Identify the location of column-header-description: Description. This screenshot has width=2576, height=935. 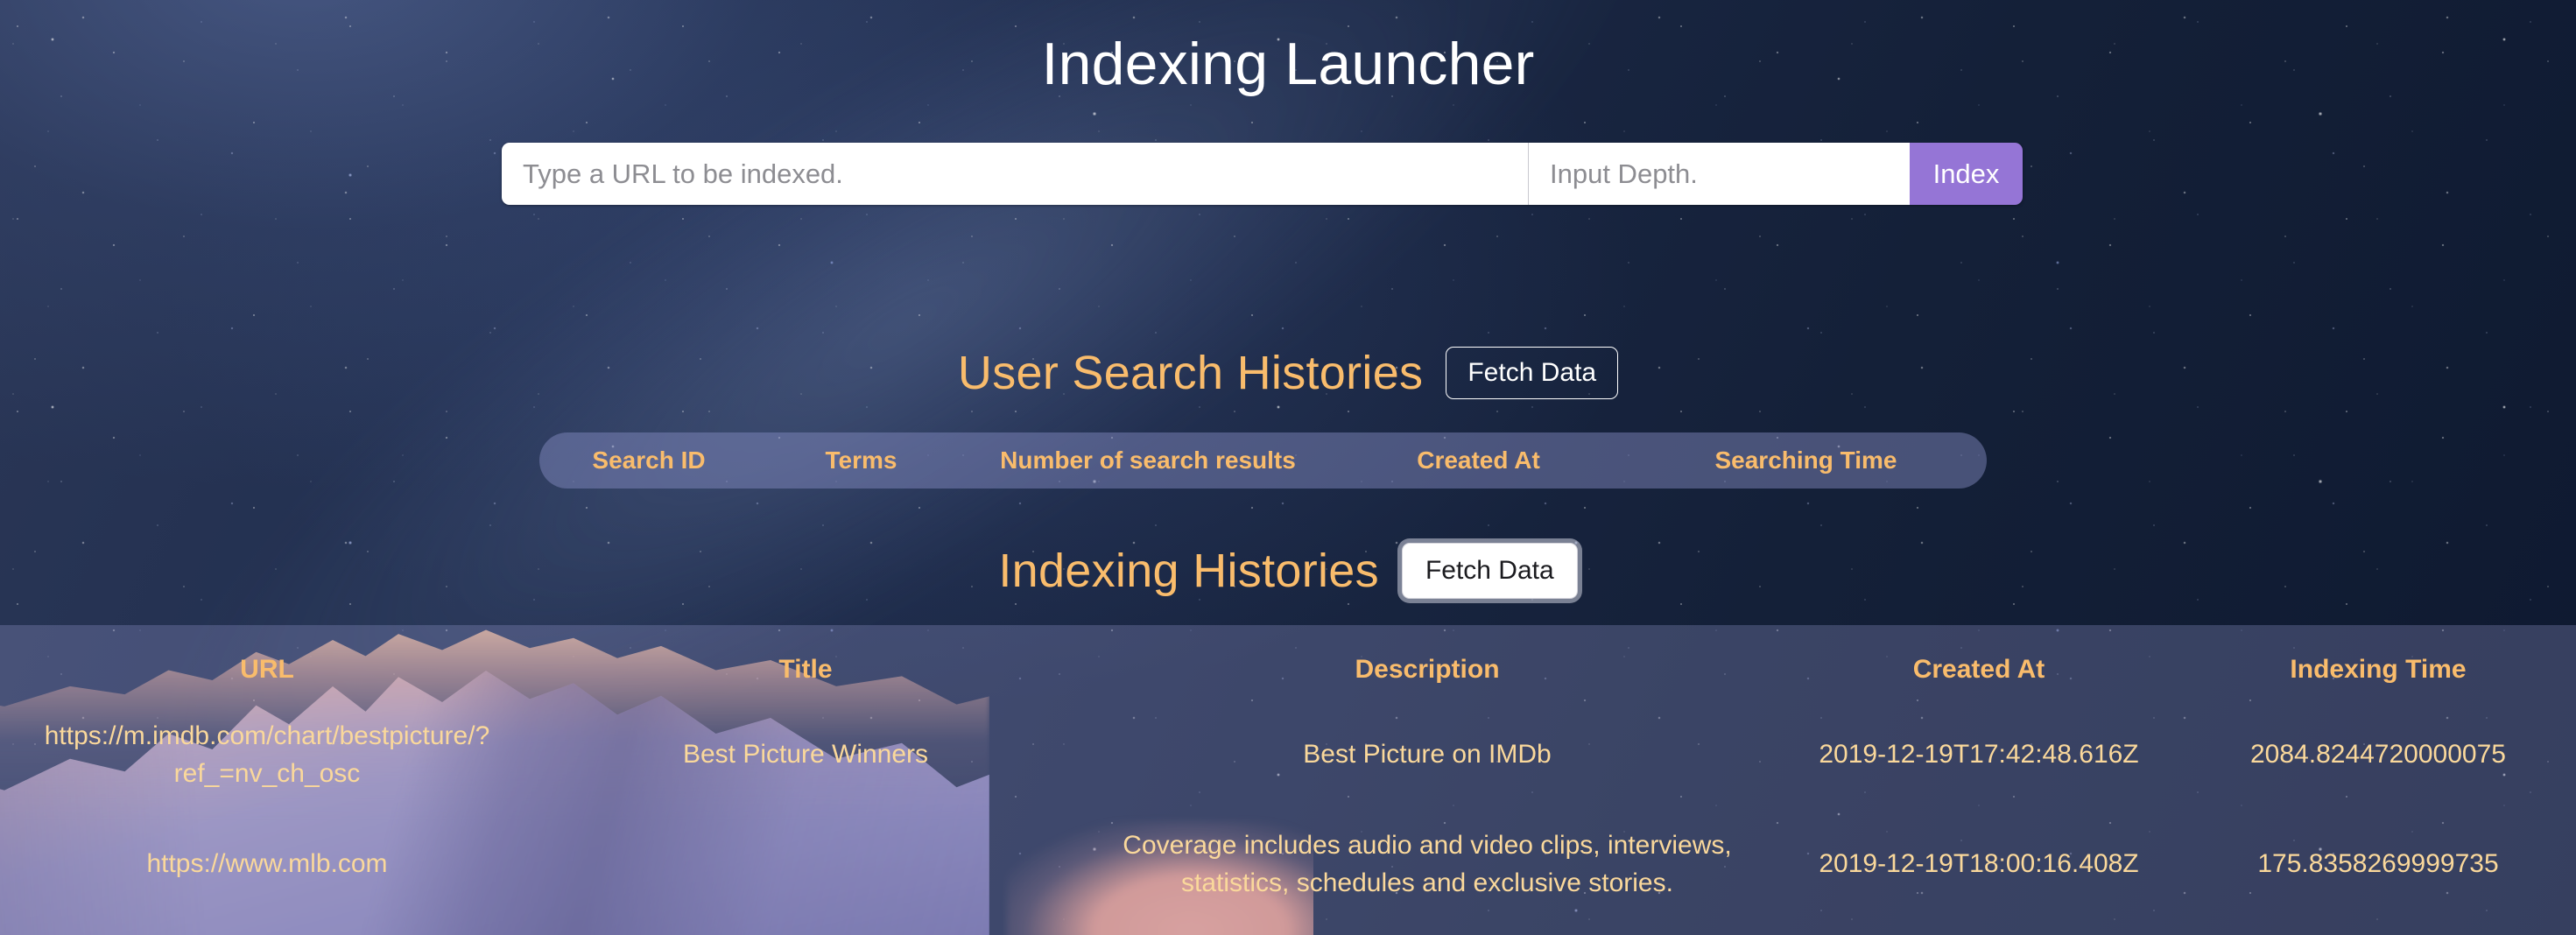
(1427, 669).